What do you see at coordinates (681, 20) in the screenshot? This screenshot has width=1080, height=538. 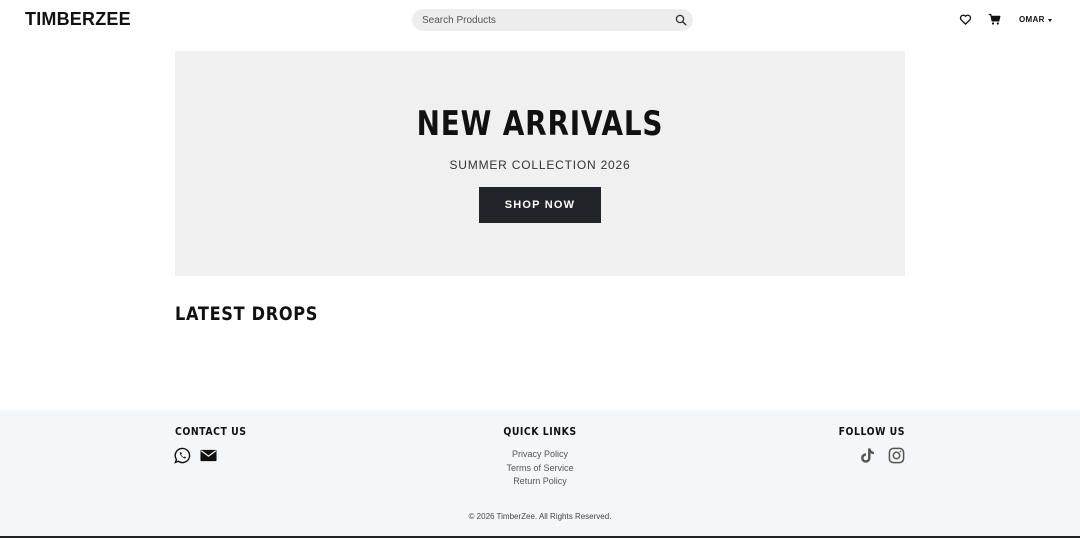 I see `search-icon` at bounding box center [681, 20].